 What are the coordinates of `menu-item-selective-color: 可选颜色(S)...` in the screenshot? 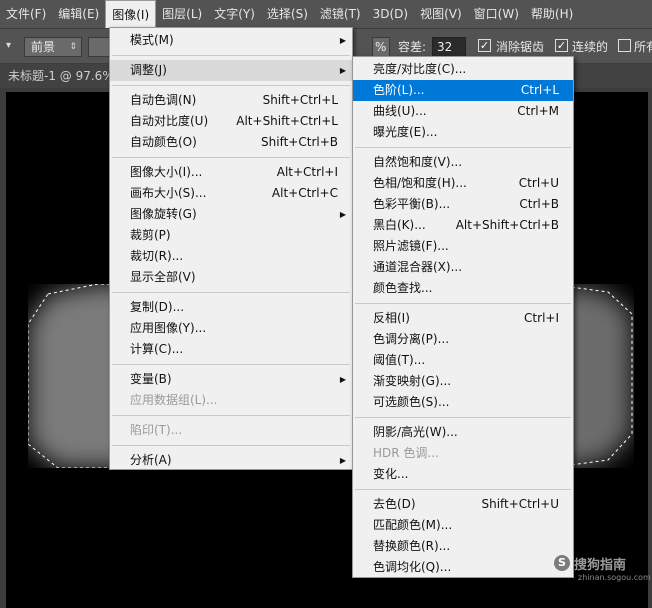 It's located at (463, 402).